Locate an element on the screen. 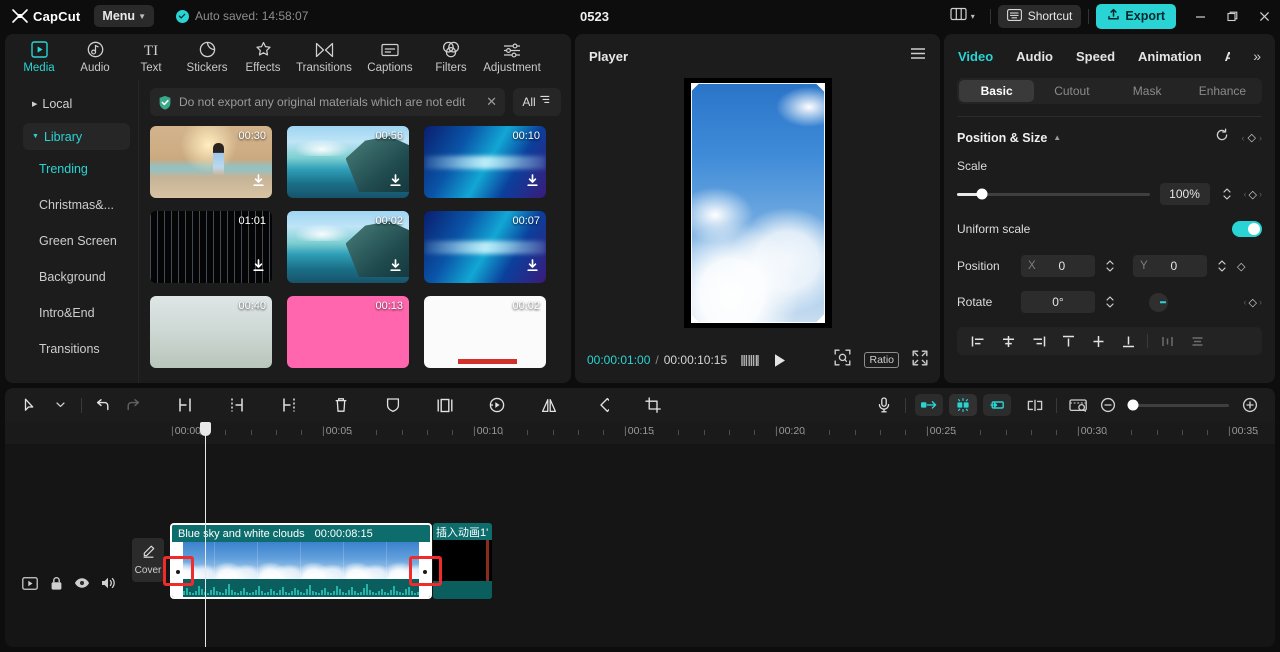 The image size is (1280, 652). library-item-green-screen: Green Screen is located at coordinates (88, 241).